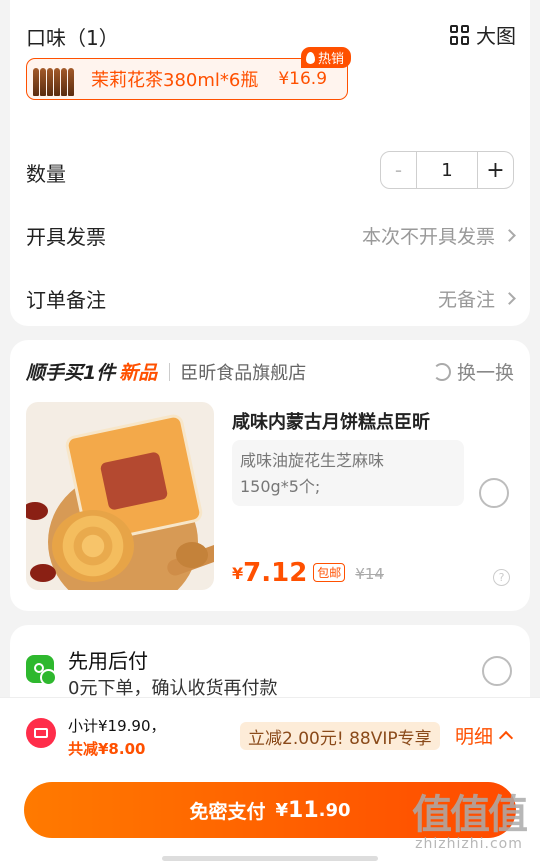  Describe the element at coordinates (369, 574) in the screenshot. I see `original-price: ¥14` at that location.